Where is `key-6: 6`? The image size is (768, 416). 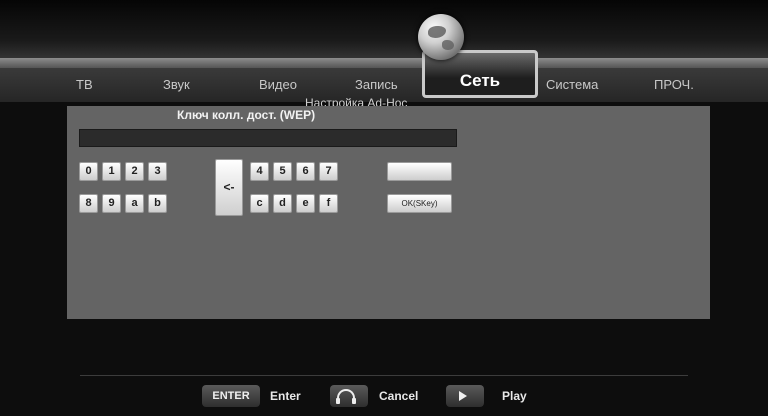 key-6: 6 is located at coordinates (305, 171).